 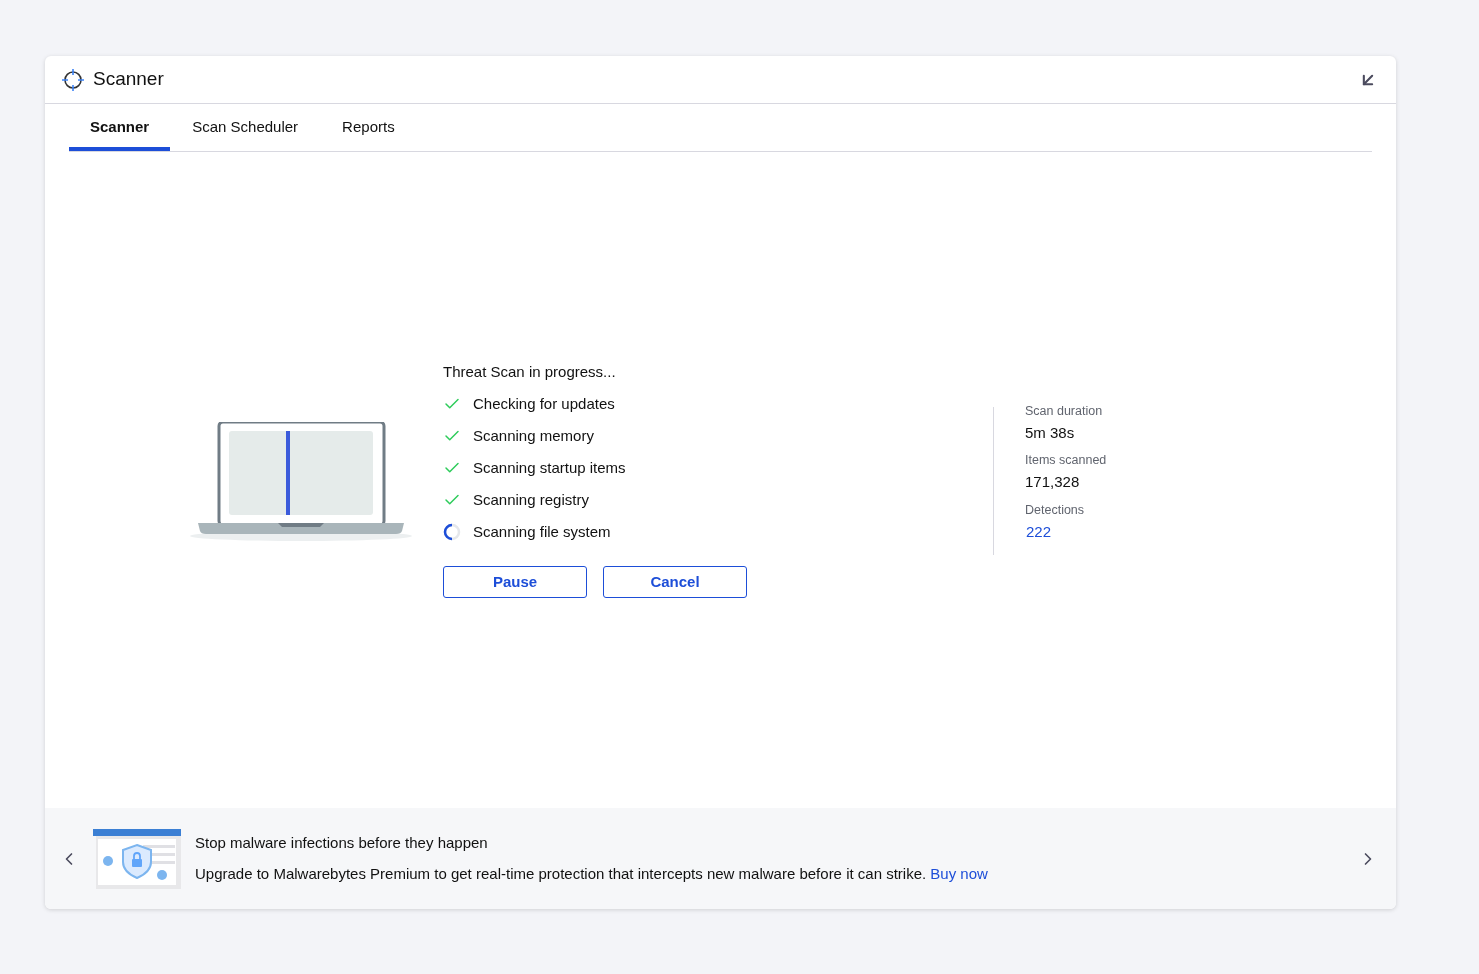 I want to click on buy-now-link: Buy now, so click(x=959, y=873).